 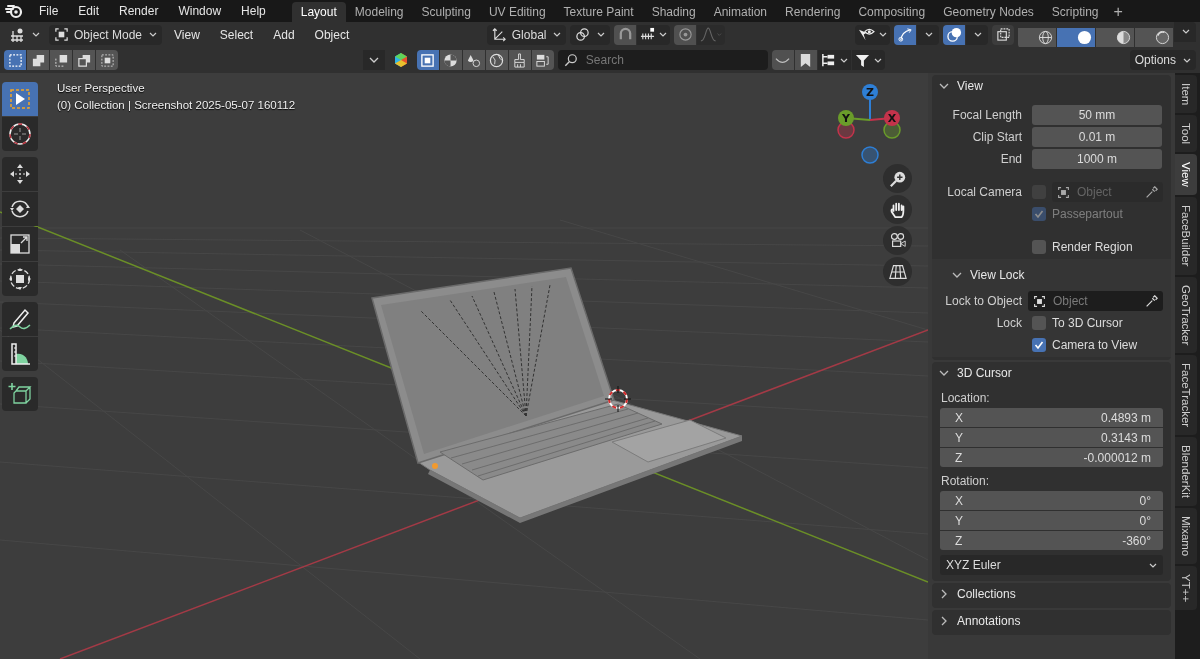 I want to click on workspace-tab: Rendering, so click(x=813, y=12).